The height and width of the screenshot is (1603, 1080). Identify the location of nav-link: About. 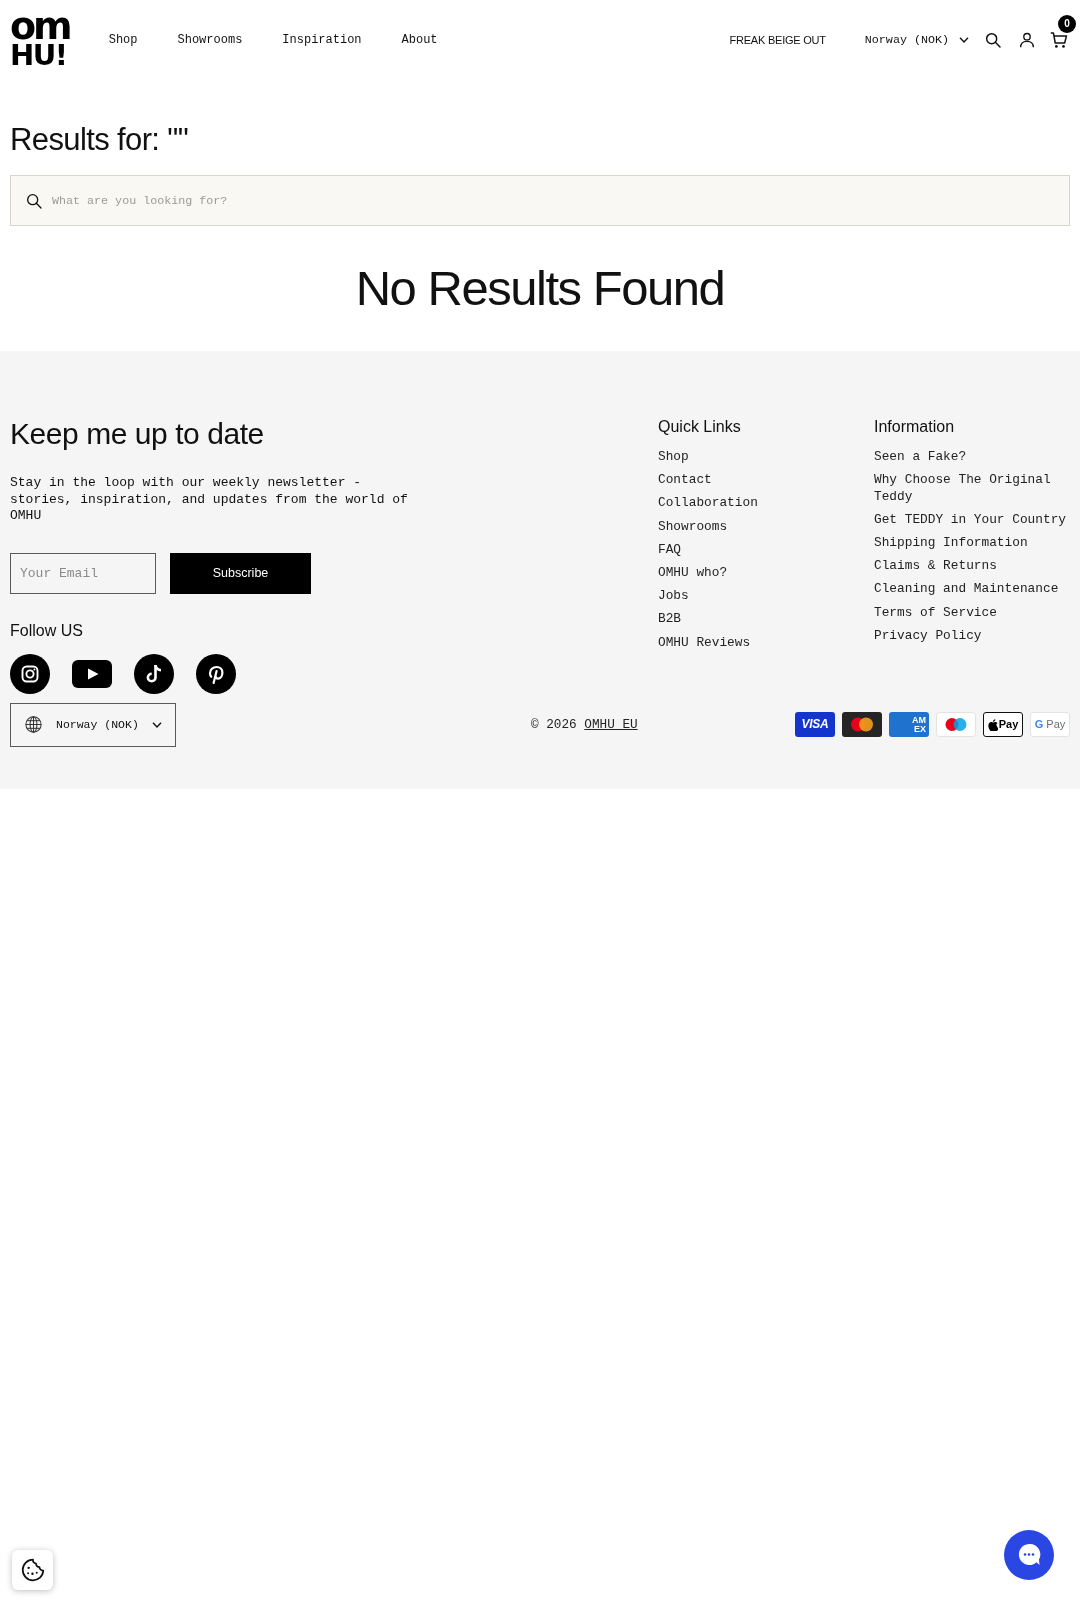
(419, 40).